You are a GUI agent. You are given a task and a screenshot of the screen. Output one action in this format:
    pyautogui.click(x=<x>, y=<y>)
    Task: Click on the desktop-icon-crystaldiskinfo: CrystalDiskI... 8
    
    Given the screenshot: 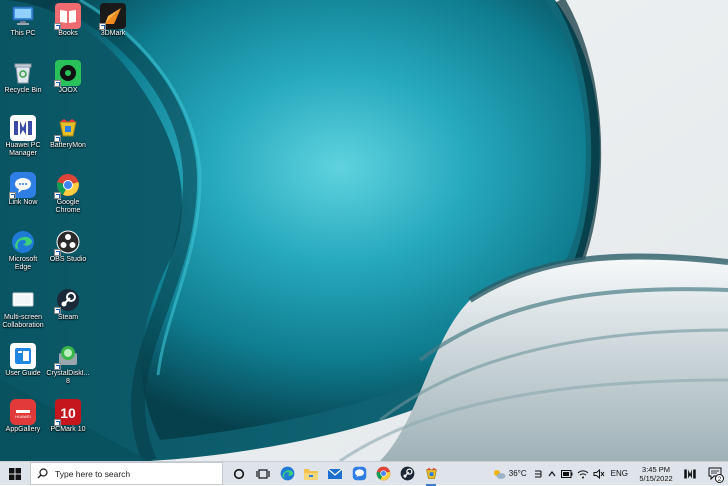 What is the action you would take?
    pyautogui.click(x=68, y=364)
    